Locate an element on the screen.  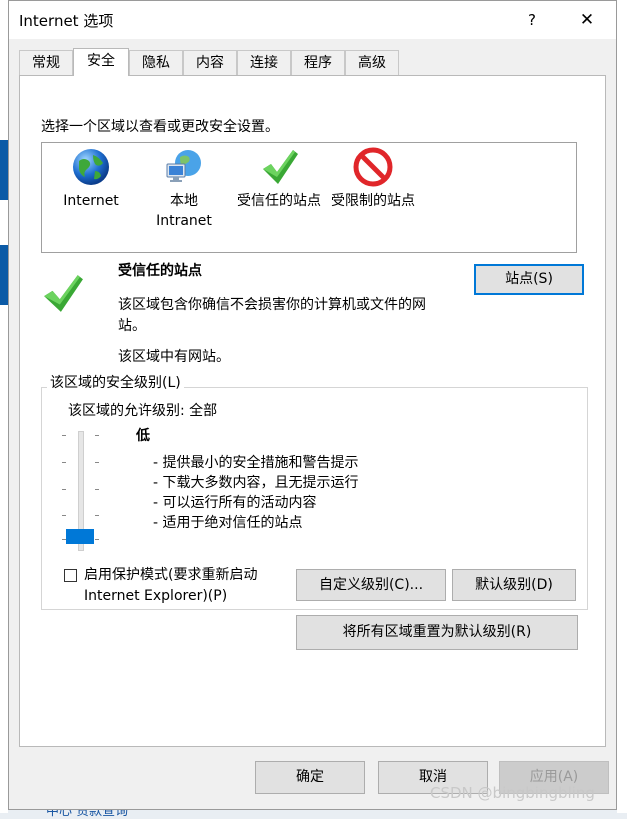
help-button: ? is located at coordinates (532, 20).